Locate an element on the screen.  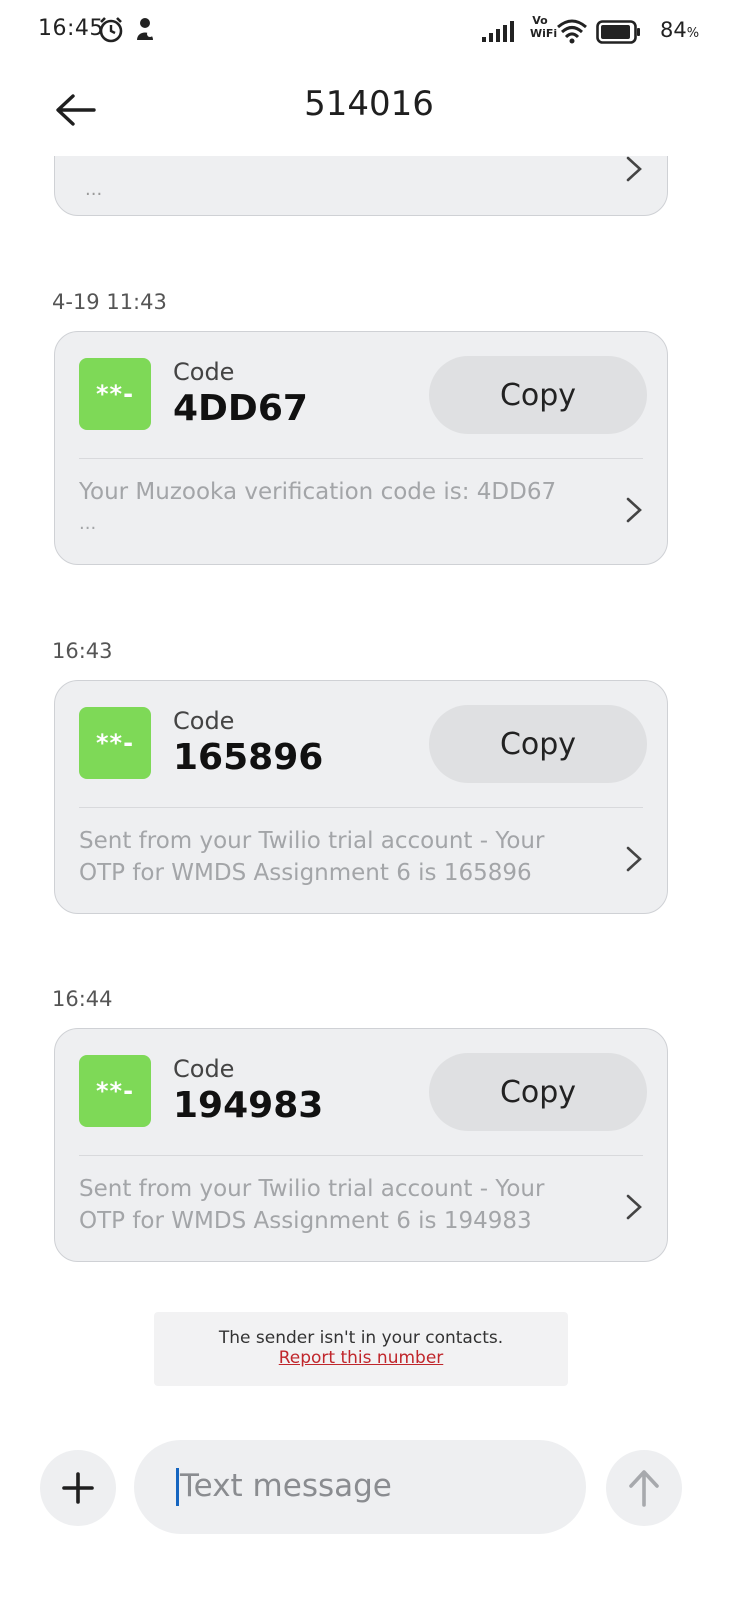
notice-text: The sender isn't in your contacts. is located at coordinates (361, 1338).